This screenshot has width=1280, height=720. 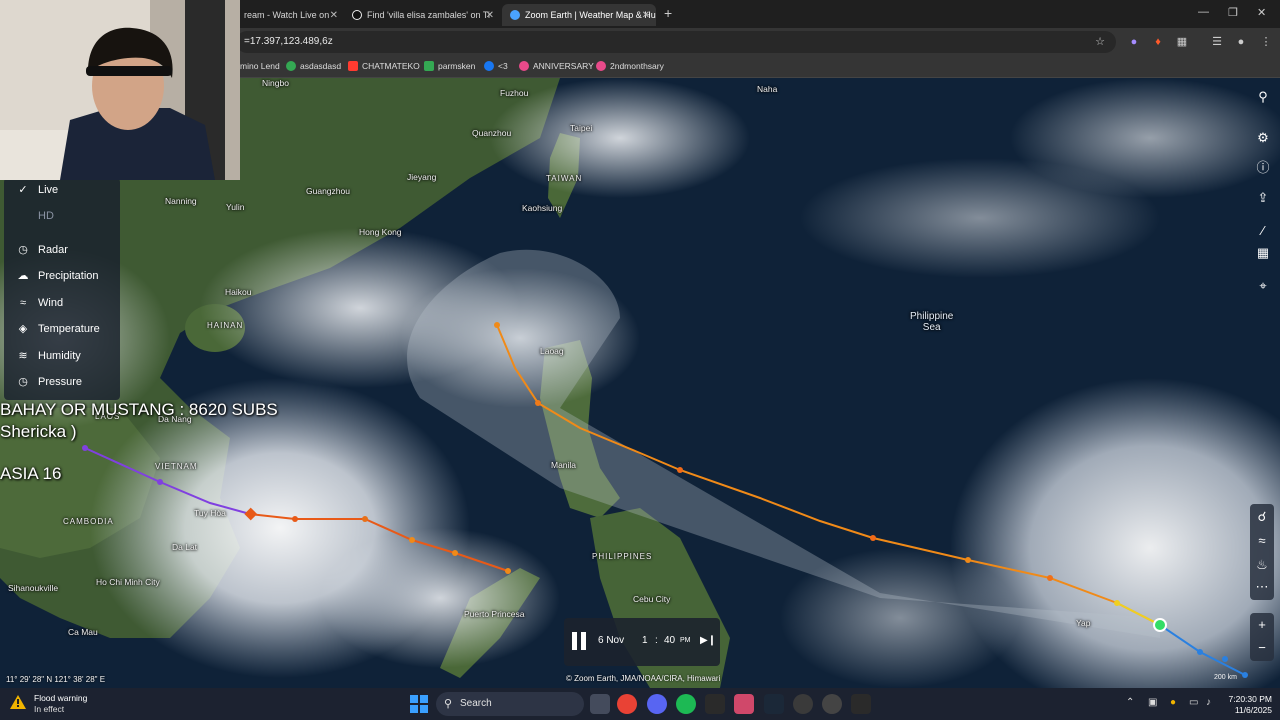 I want to click on place-haikou: Haikou, so click(x=238, y=292).